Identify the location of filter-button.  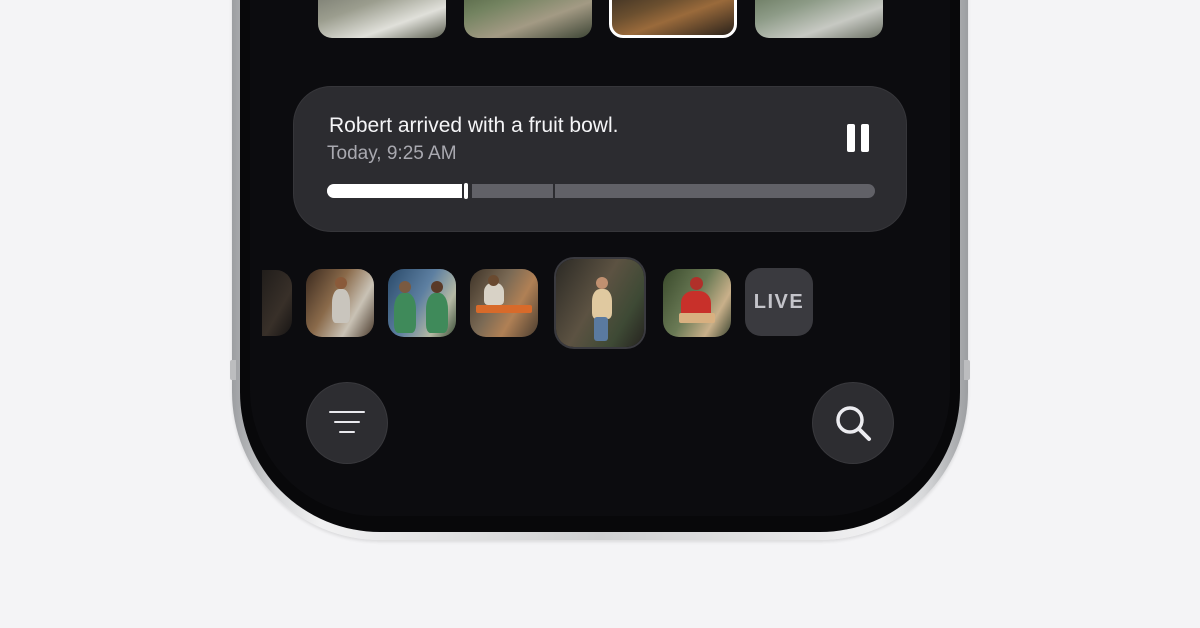
(347, 423).